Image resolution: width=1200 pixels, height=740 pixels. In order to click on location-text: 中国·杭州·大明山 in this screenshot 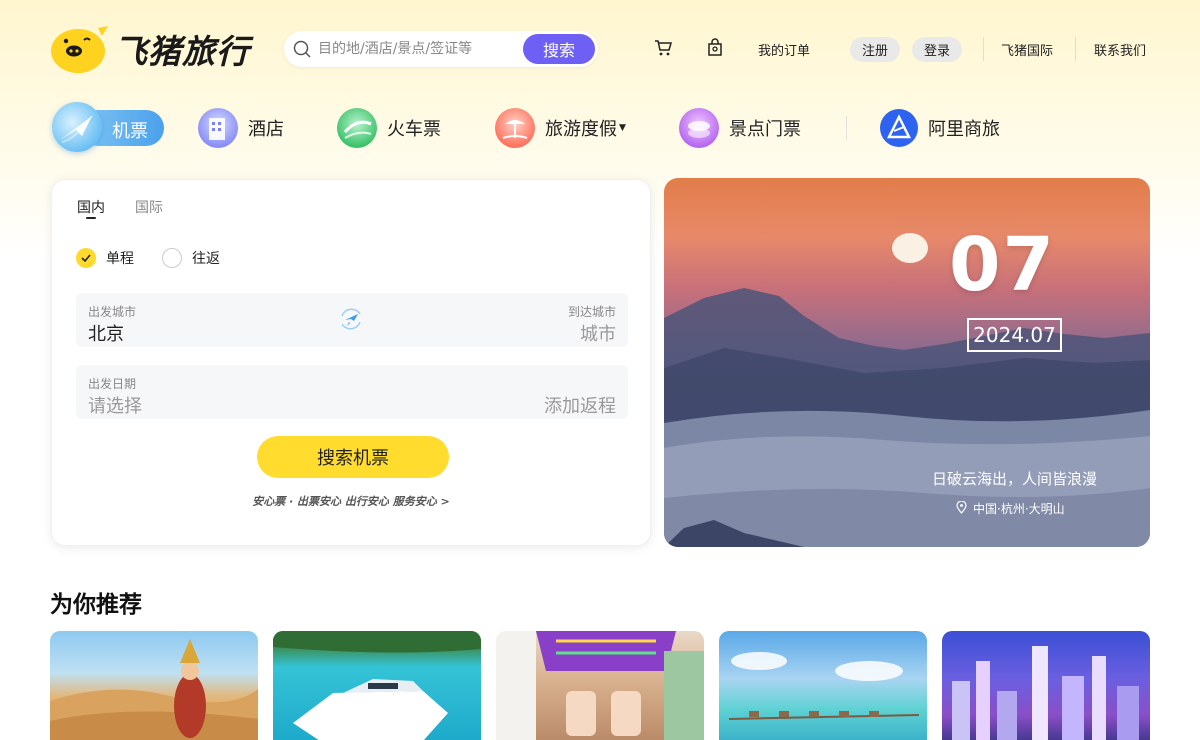, I will do `click(1019, 509)`.